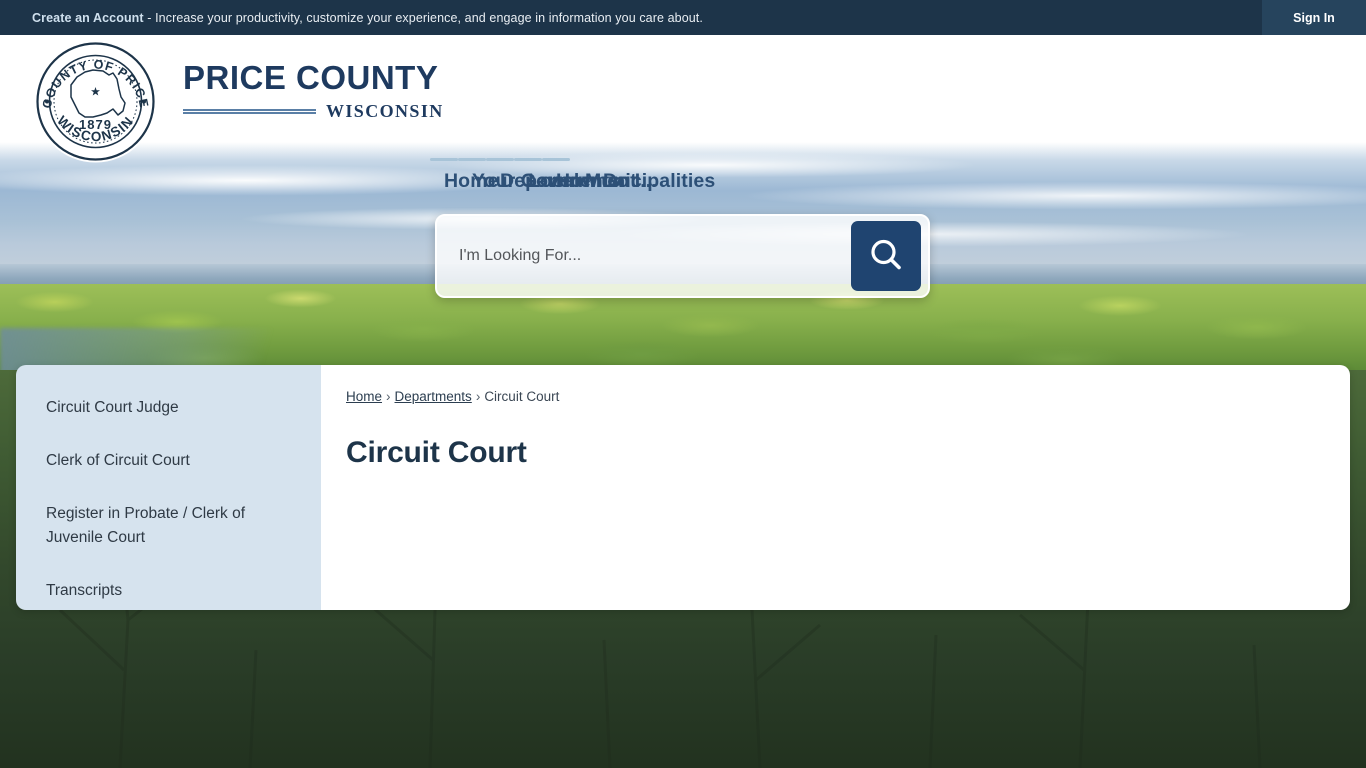 This screenshot has height=768, width=1366. I want to click on wordmark-rule, so click(249, 111).